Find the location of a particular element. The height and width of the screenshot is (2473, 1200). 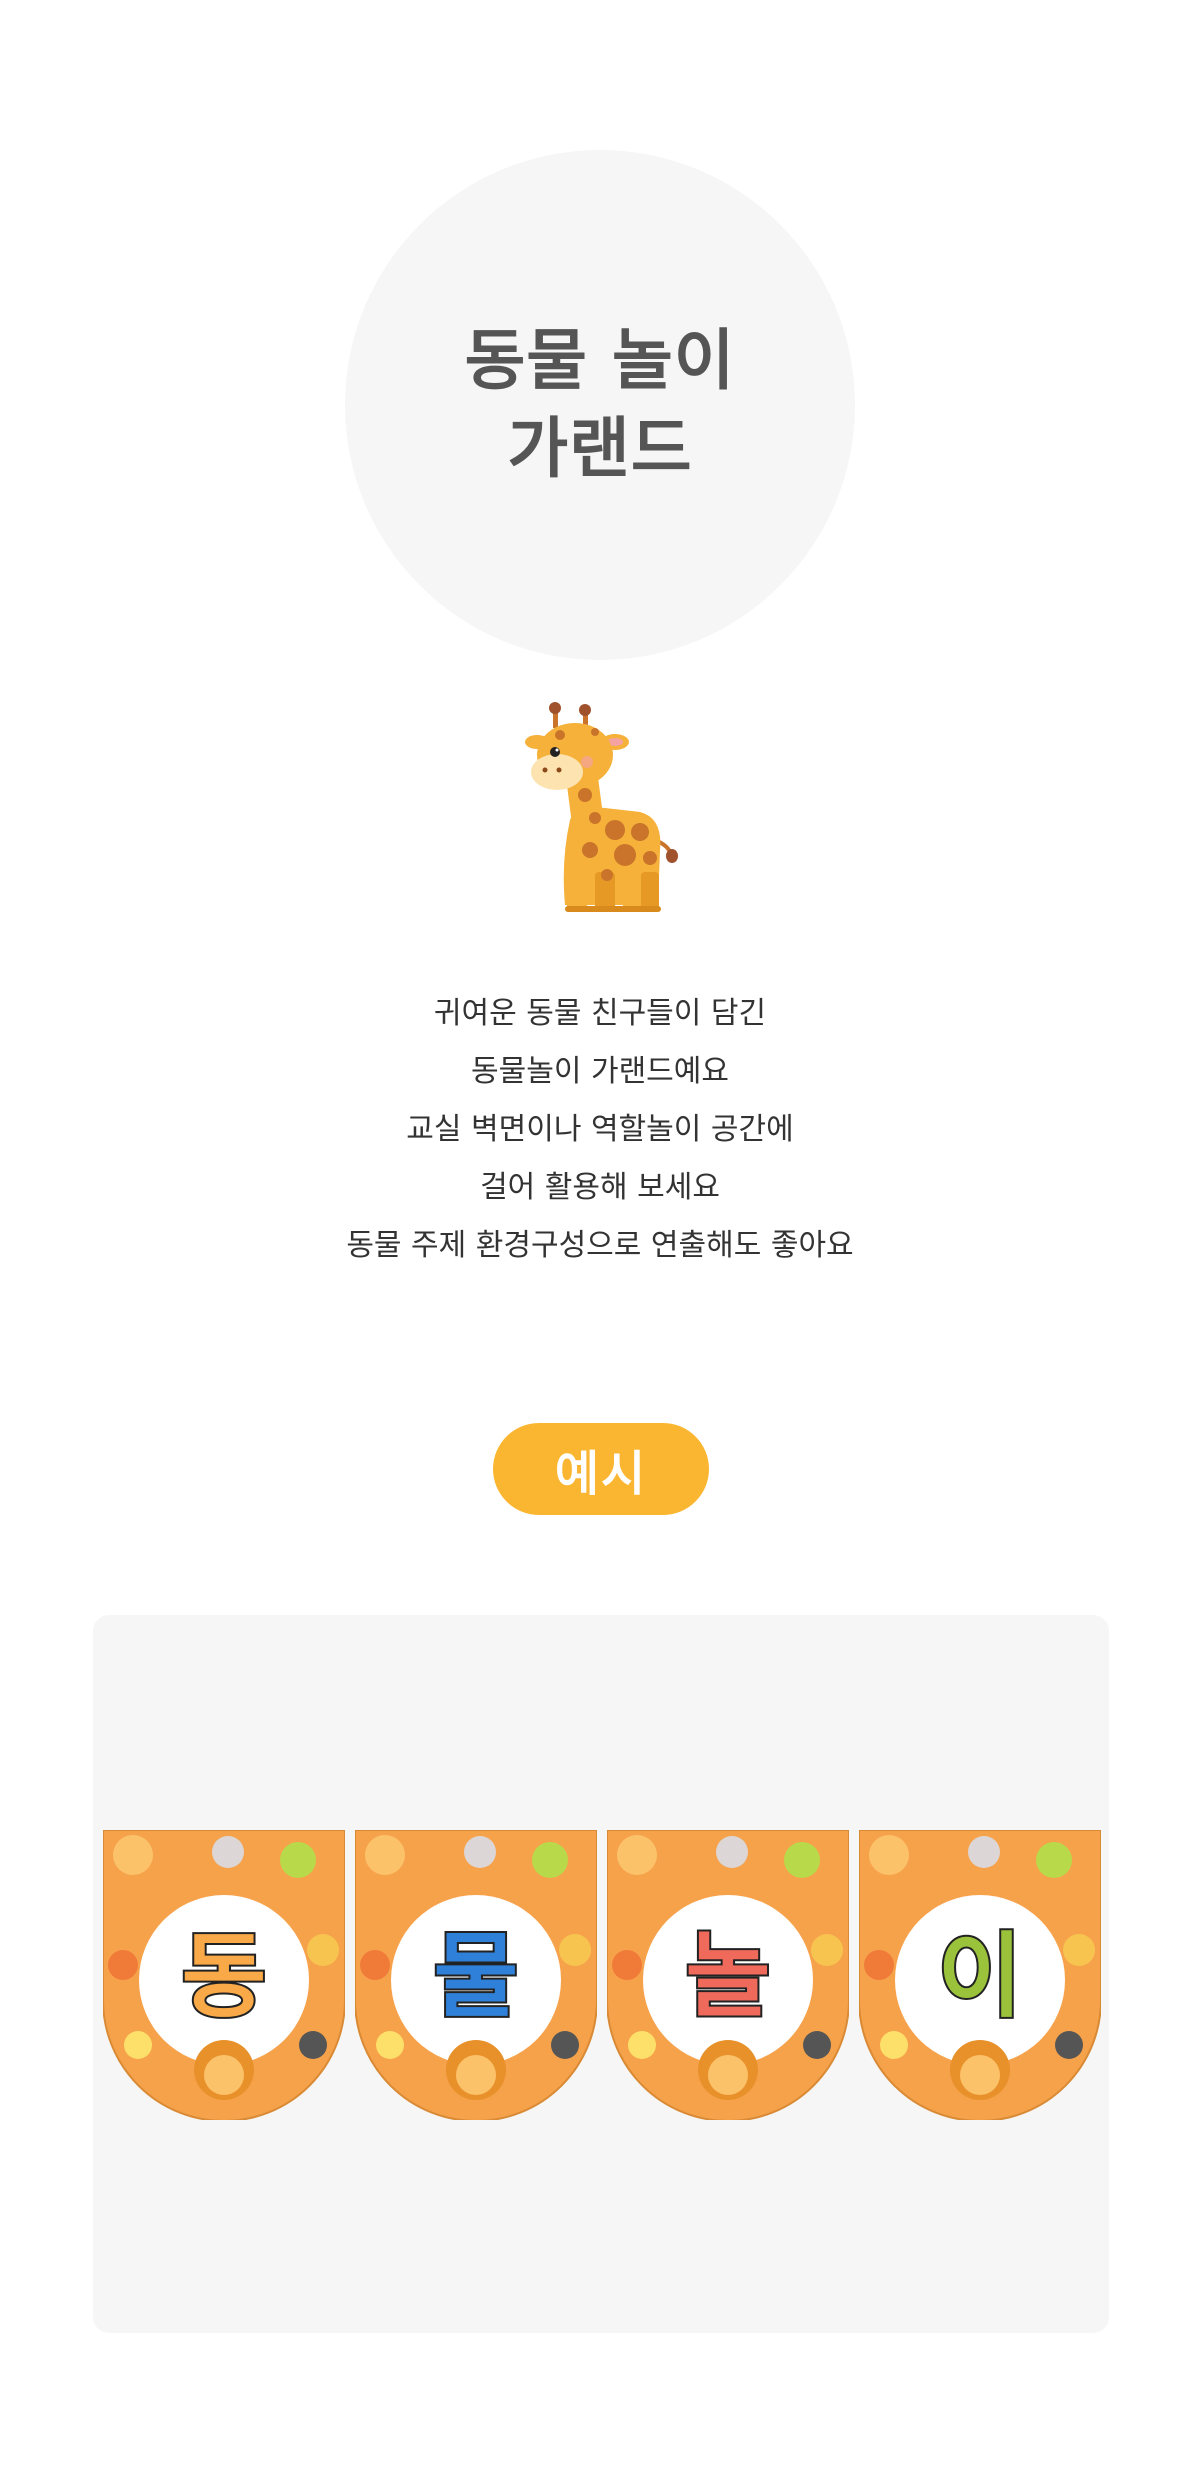

garland: 동 물 놀 이 is located at coordinates (602, 1975).